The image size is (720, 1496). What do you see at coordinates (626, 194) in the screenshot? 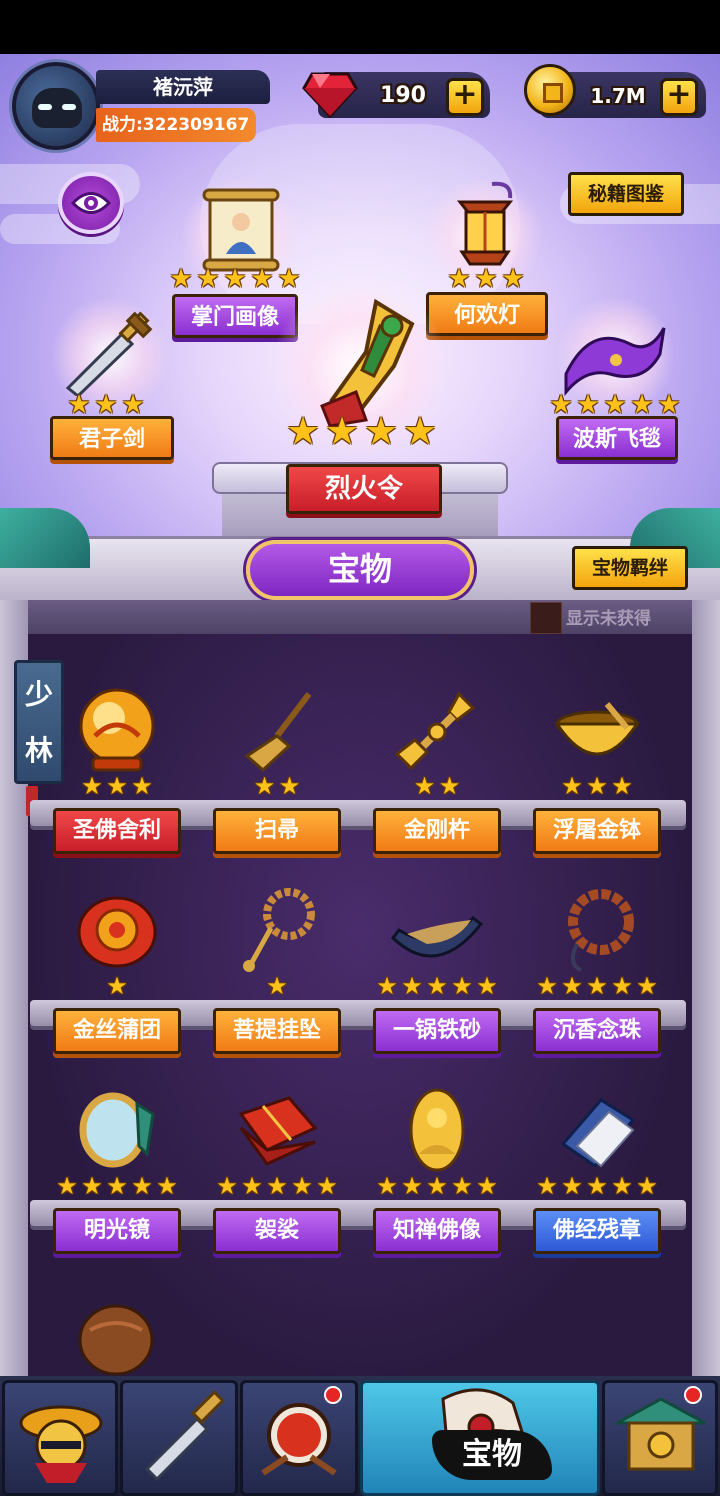
I see `secret-catalog-button: 秘籍图鉴` at bounding box center [626, 194].